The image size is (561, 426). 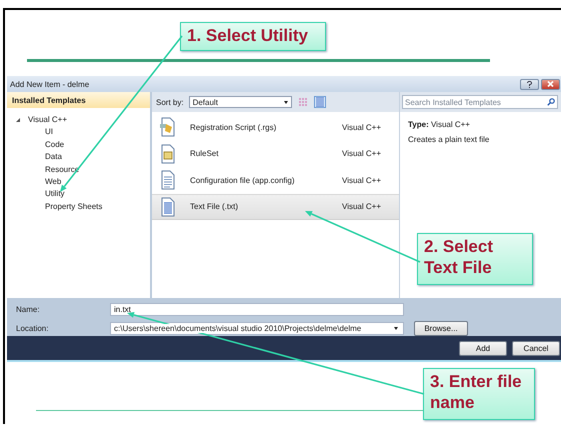 I want to click on field-label: Location:, so click(x=33, y=328).